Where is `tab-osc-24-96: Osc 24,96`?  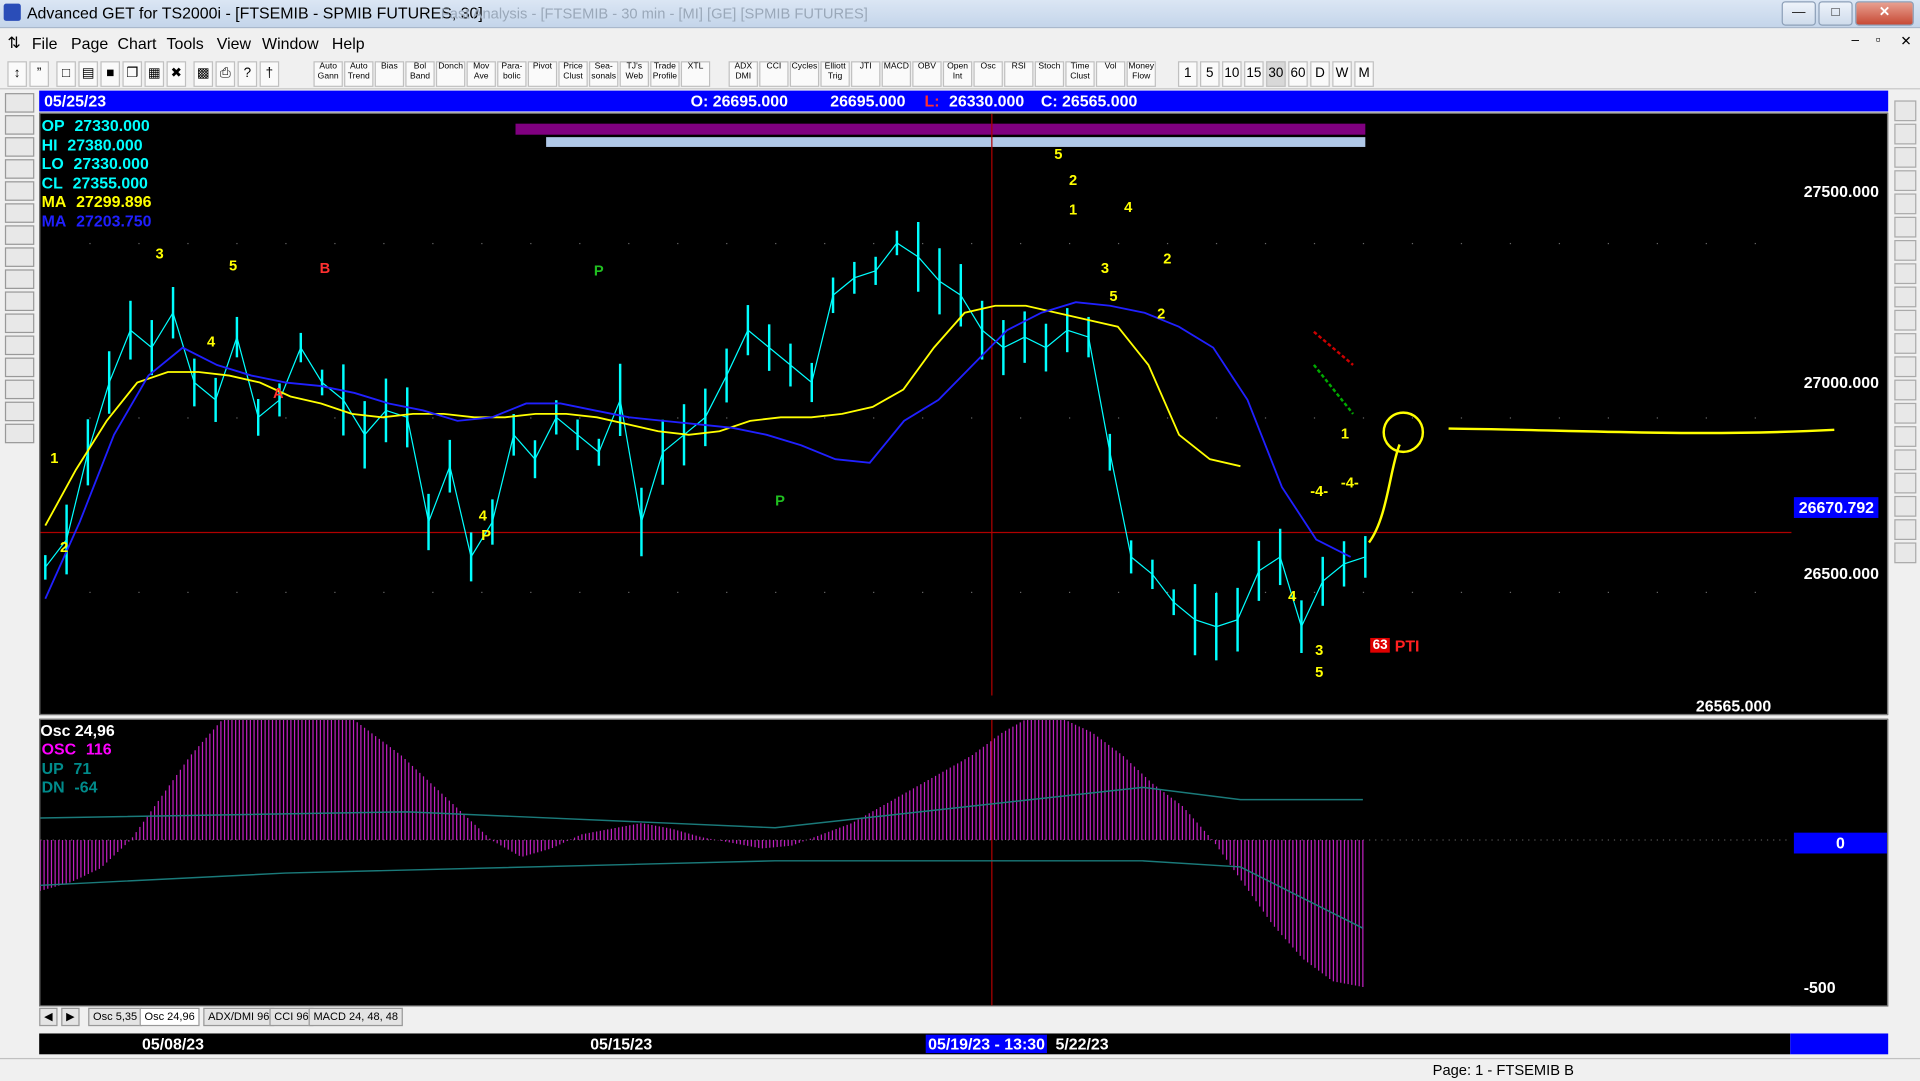
tab-osc-24-96: Osc 24,96 is located at coordinates (169, 1017).